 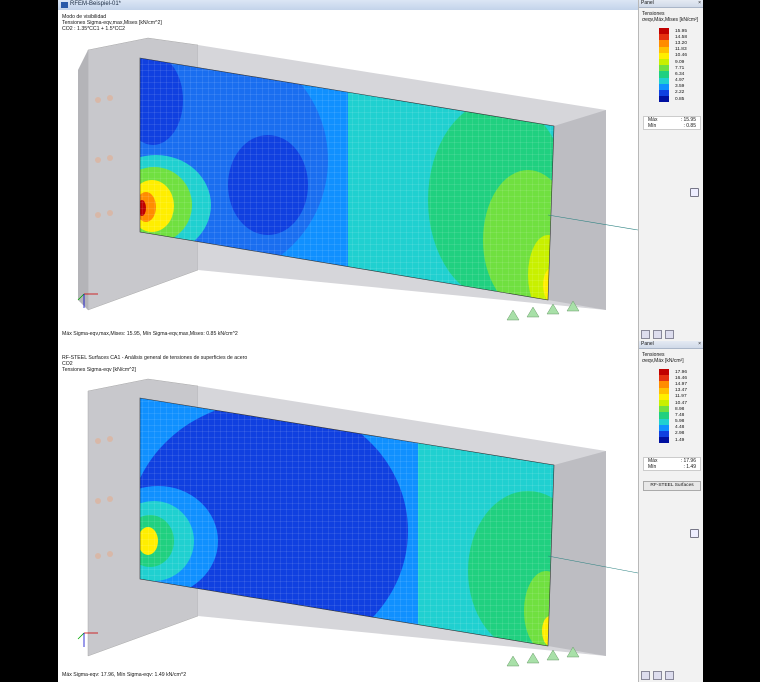 I want to click on bottom-legend-value: 1.49, so click(x=680, y=440).